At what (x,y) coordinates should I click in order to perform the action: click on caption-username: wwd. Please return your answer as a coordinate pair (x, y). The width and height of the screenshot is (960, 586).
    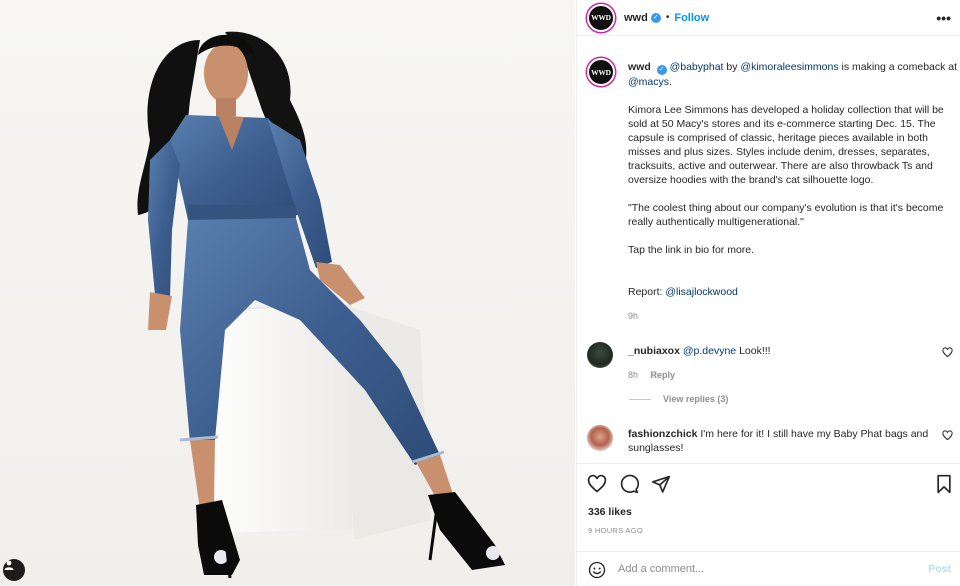
    Looking at the image, I should click on (639, 67).